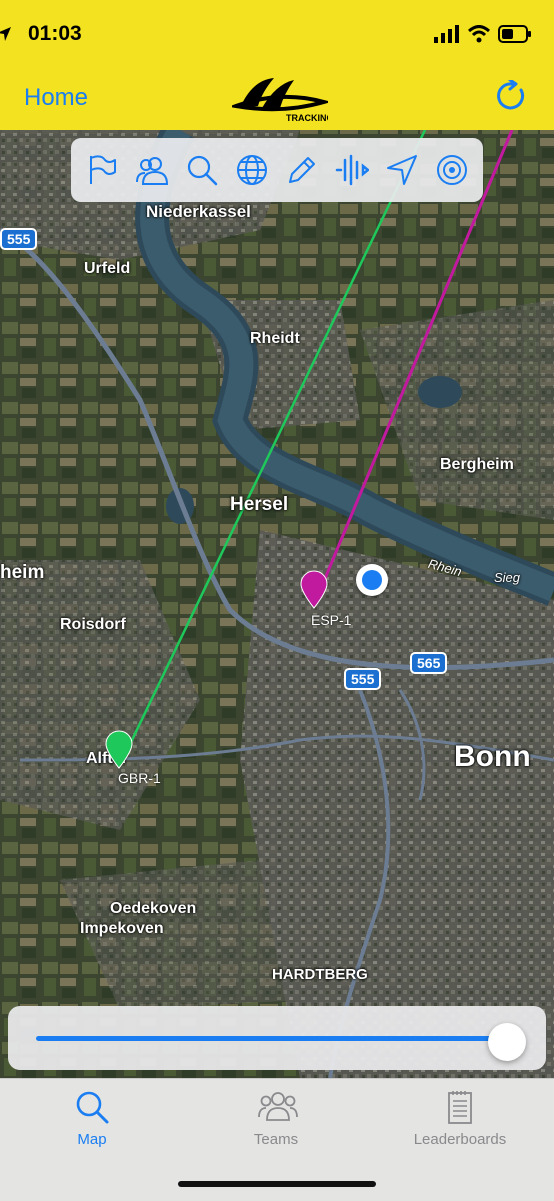 The image size is (554, 1201). I want to click on place-bonn: Bonn, so click(492, 756).